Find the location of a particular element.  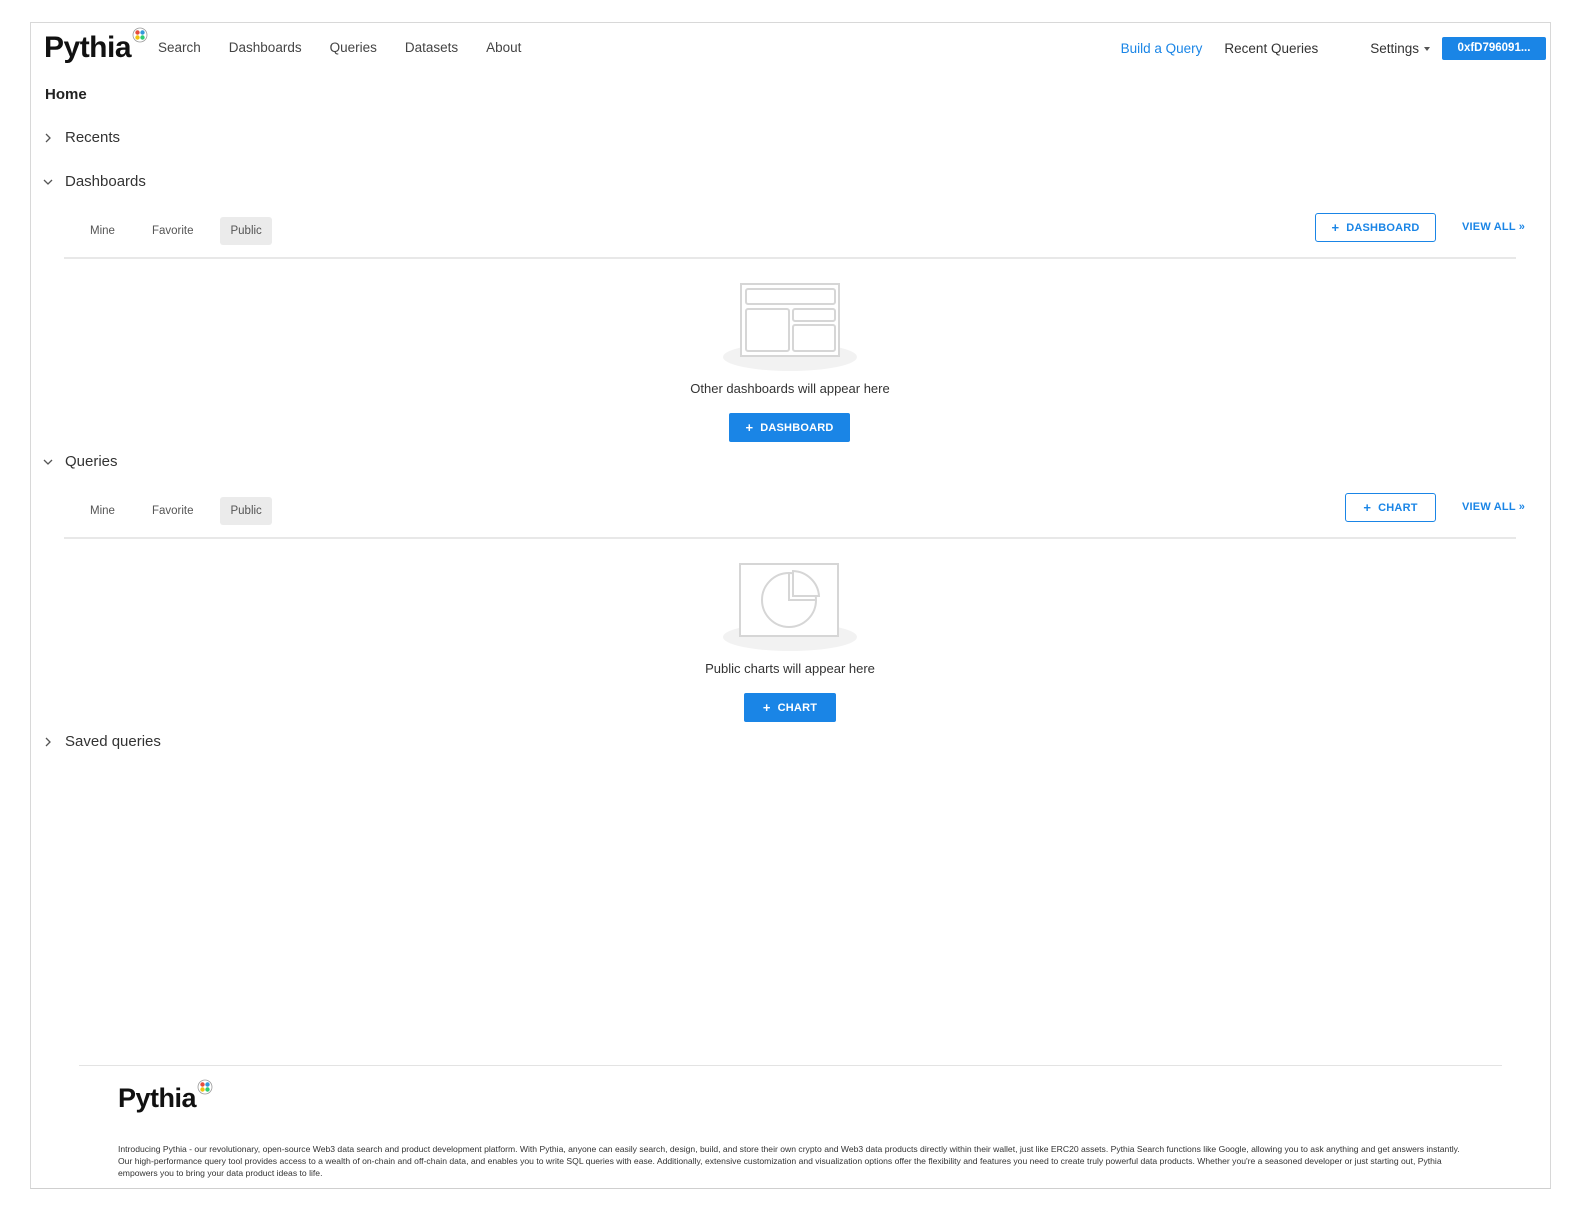

queries-empty-text: Public charts will appear here is located at coordinates (790, 668).